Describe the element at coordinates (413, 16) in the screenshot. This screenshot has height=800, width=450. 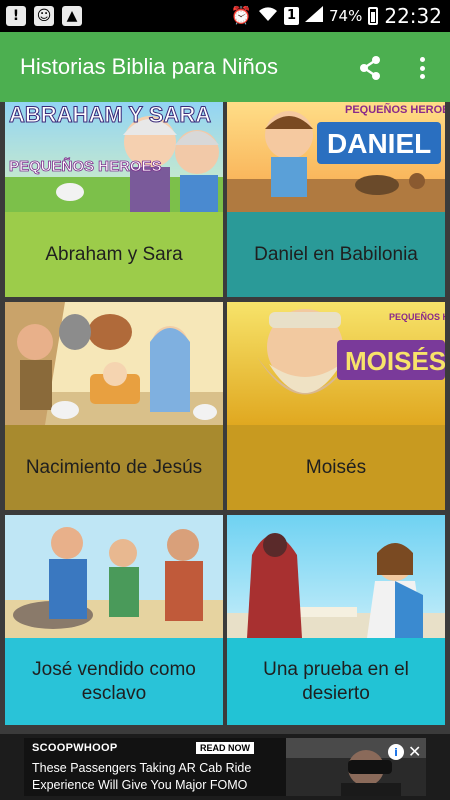
I see `clock: 22:32` at that location.